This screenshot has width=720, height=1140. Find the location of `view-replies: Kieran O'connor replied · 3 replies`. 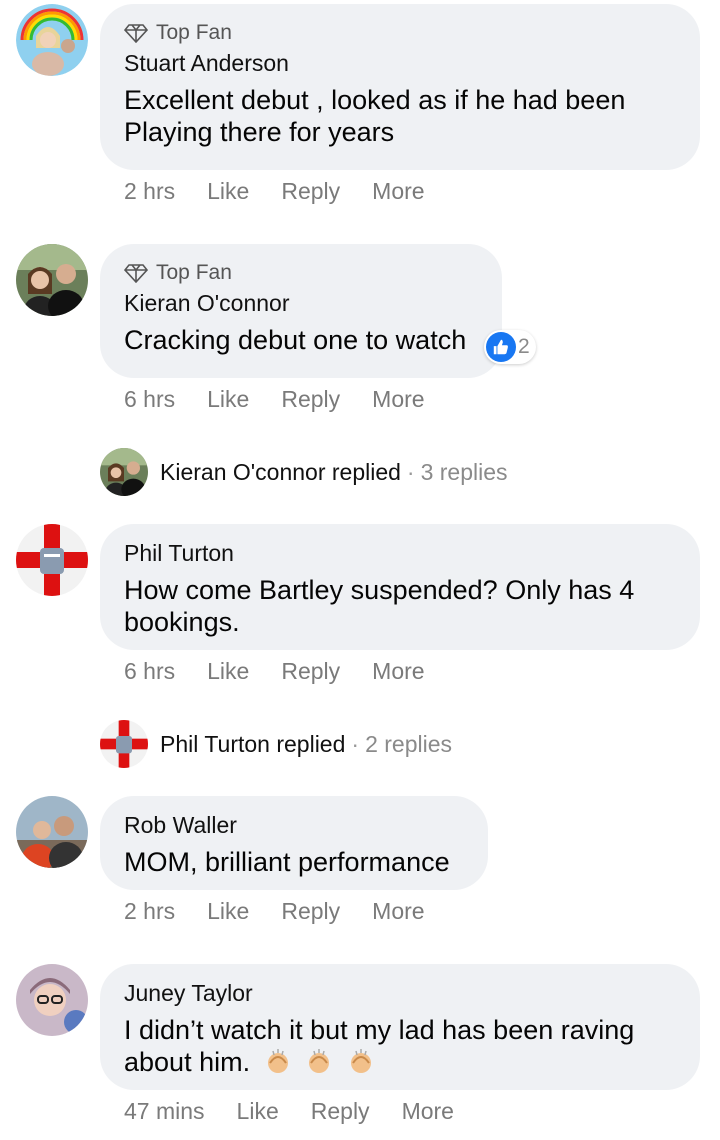

view-replies: Kieran O'connor replied · 3 replies is located at coordinates (304, 472).